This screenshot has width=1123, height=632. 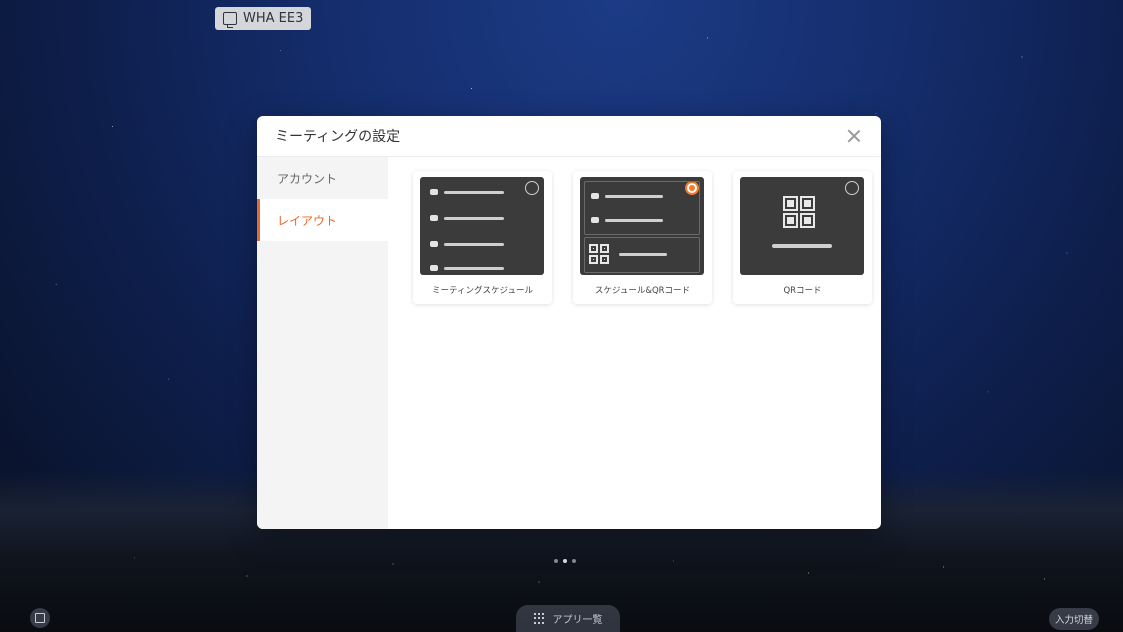 I want to click on app-grid-icon, so click(x=539, y=618).